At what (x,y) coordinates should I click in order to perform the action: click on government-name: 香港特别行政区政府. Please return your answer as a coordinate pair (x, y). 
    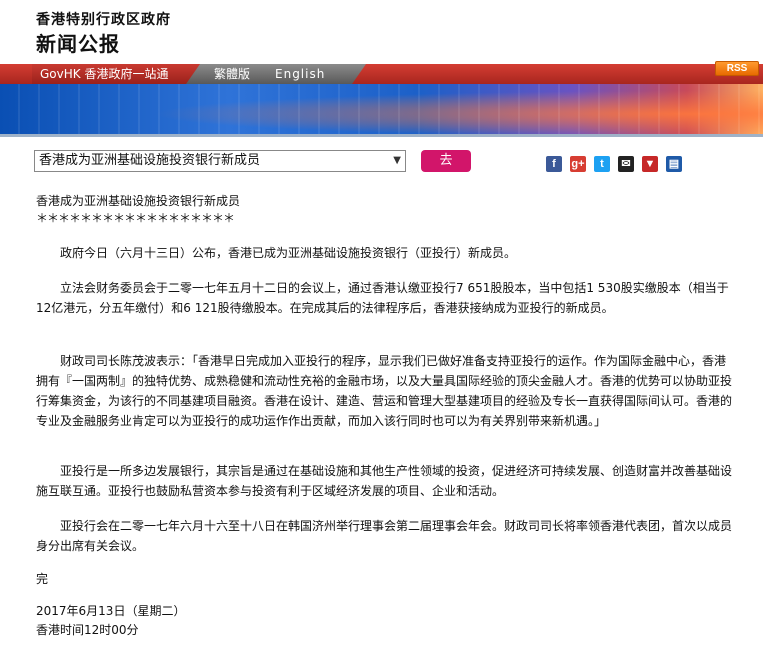
    Looking at the image, I should click on (103, 20).